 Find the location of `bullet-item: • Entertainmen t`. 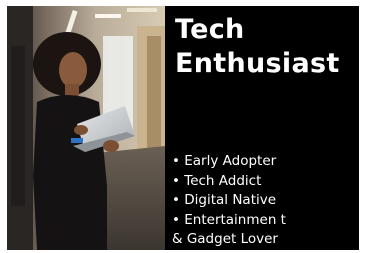

bullet-item: • Entertainmen t is located at coordinates (229, 219).